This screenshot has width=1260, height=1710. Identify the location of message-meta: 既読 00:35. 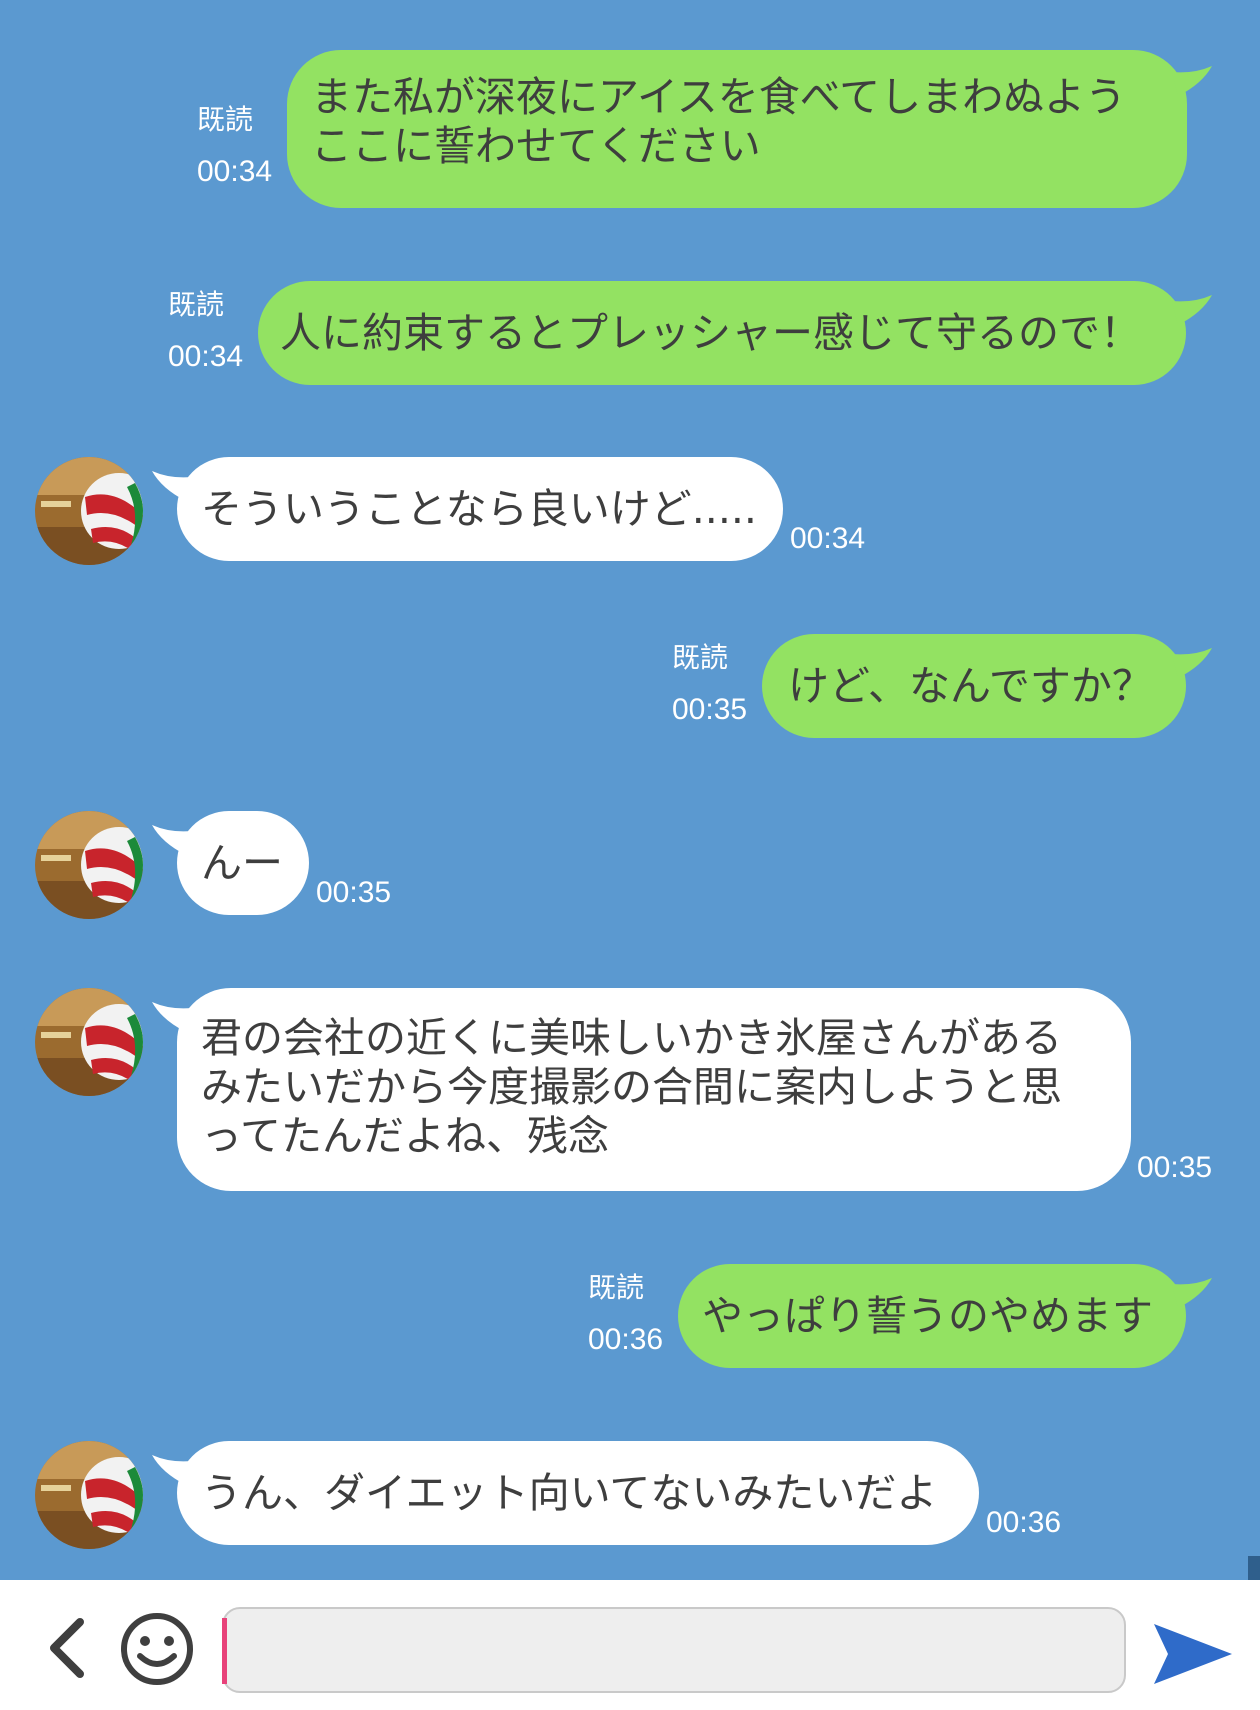
(709, 684).